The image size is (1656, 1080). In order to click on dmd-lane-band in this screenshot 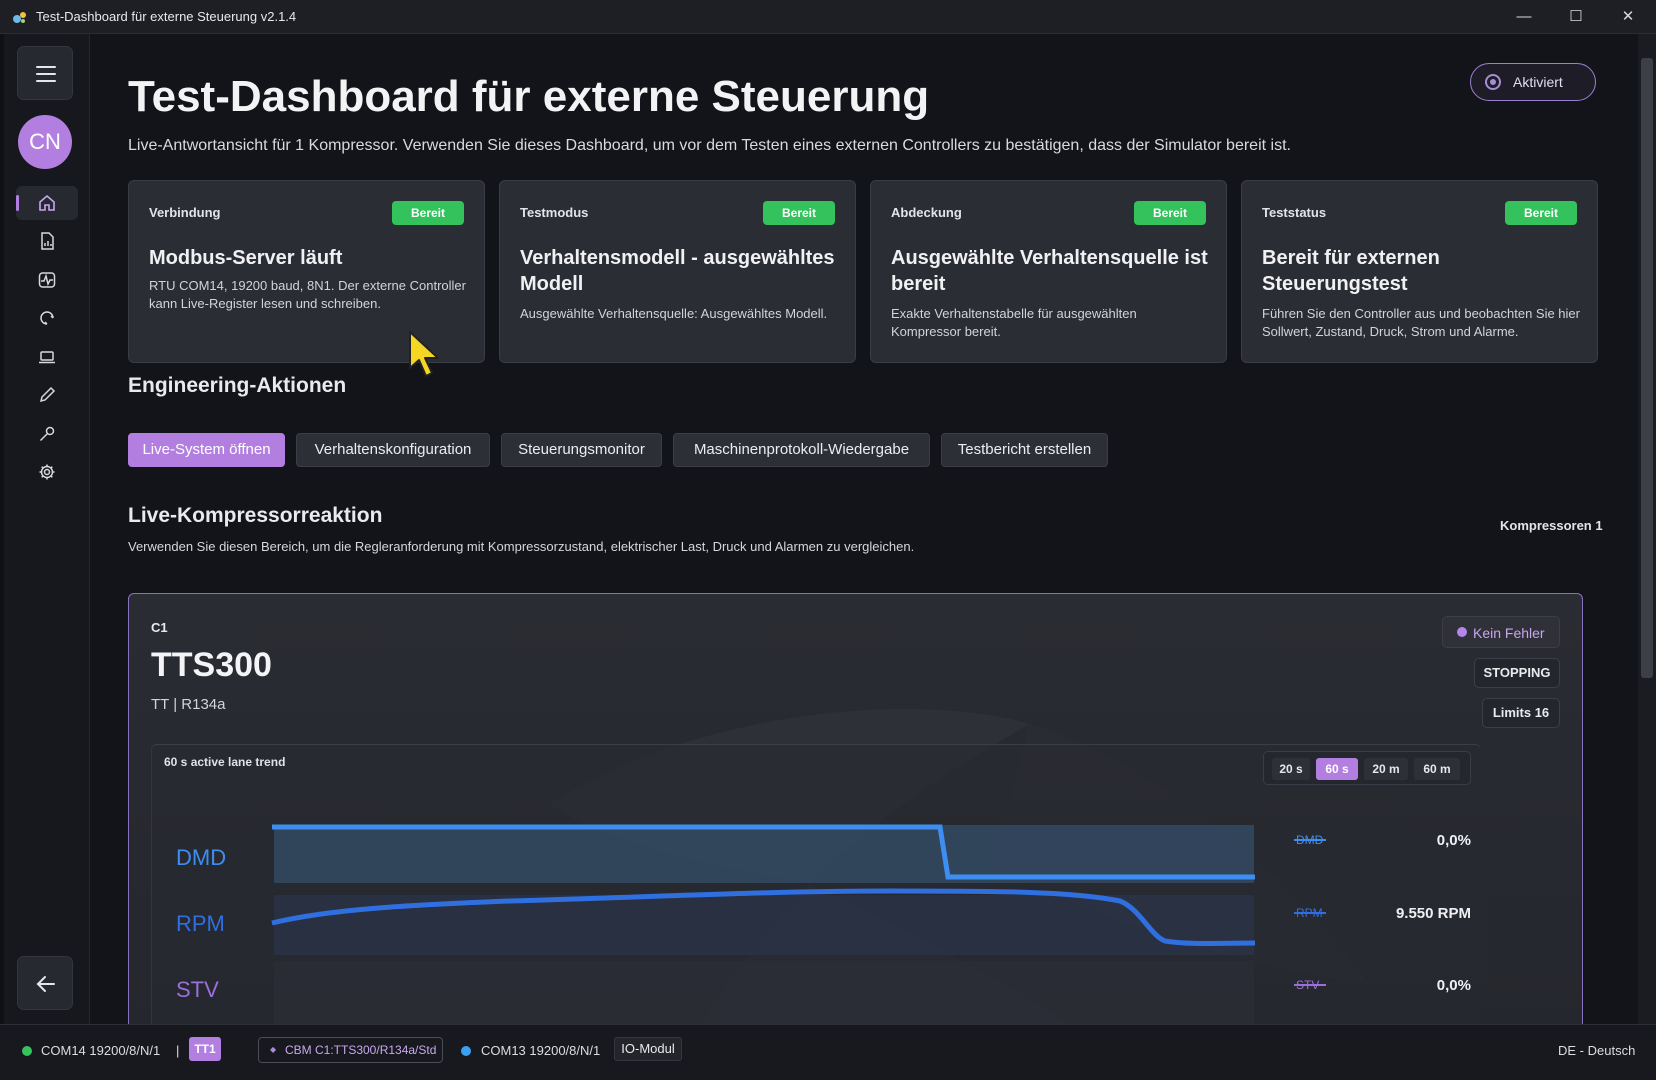, I will do `click(764, 854)`.